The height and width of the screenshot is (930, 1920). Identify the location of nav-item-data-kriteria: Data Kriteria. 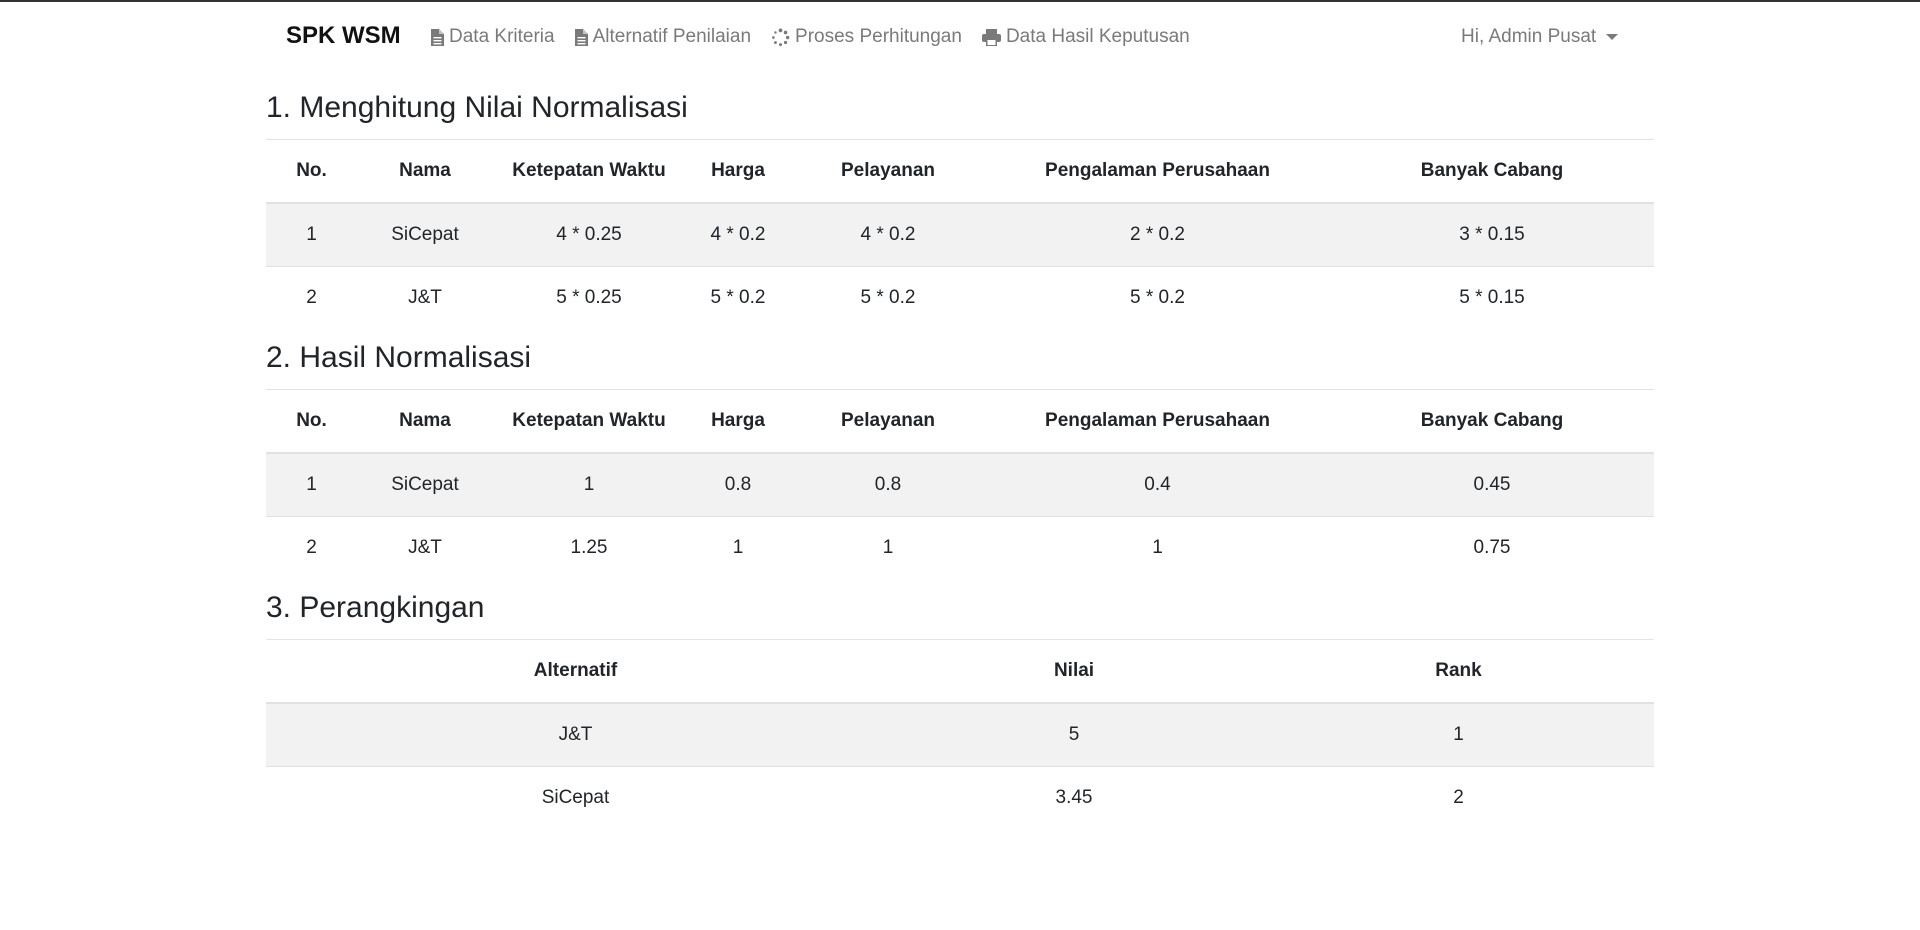
(493, 37).